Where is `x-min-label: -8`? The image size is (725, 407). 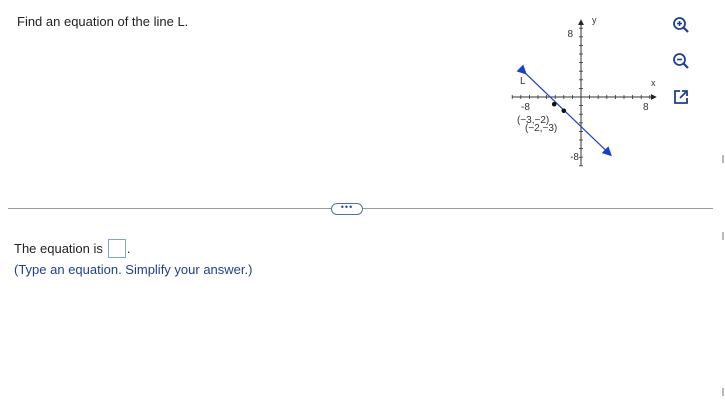 x-min-label: -8 is located at coordinates (525, 107).